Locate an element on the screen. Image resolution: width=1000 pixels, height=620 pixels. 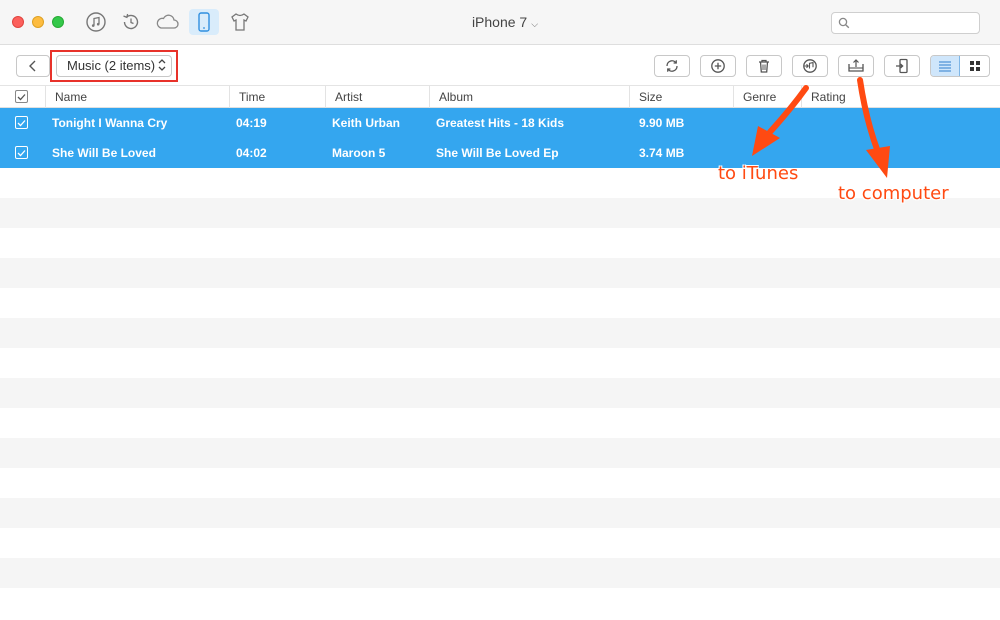
column-header-album: Album is located at coordinates (529, 97).